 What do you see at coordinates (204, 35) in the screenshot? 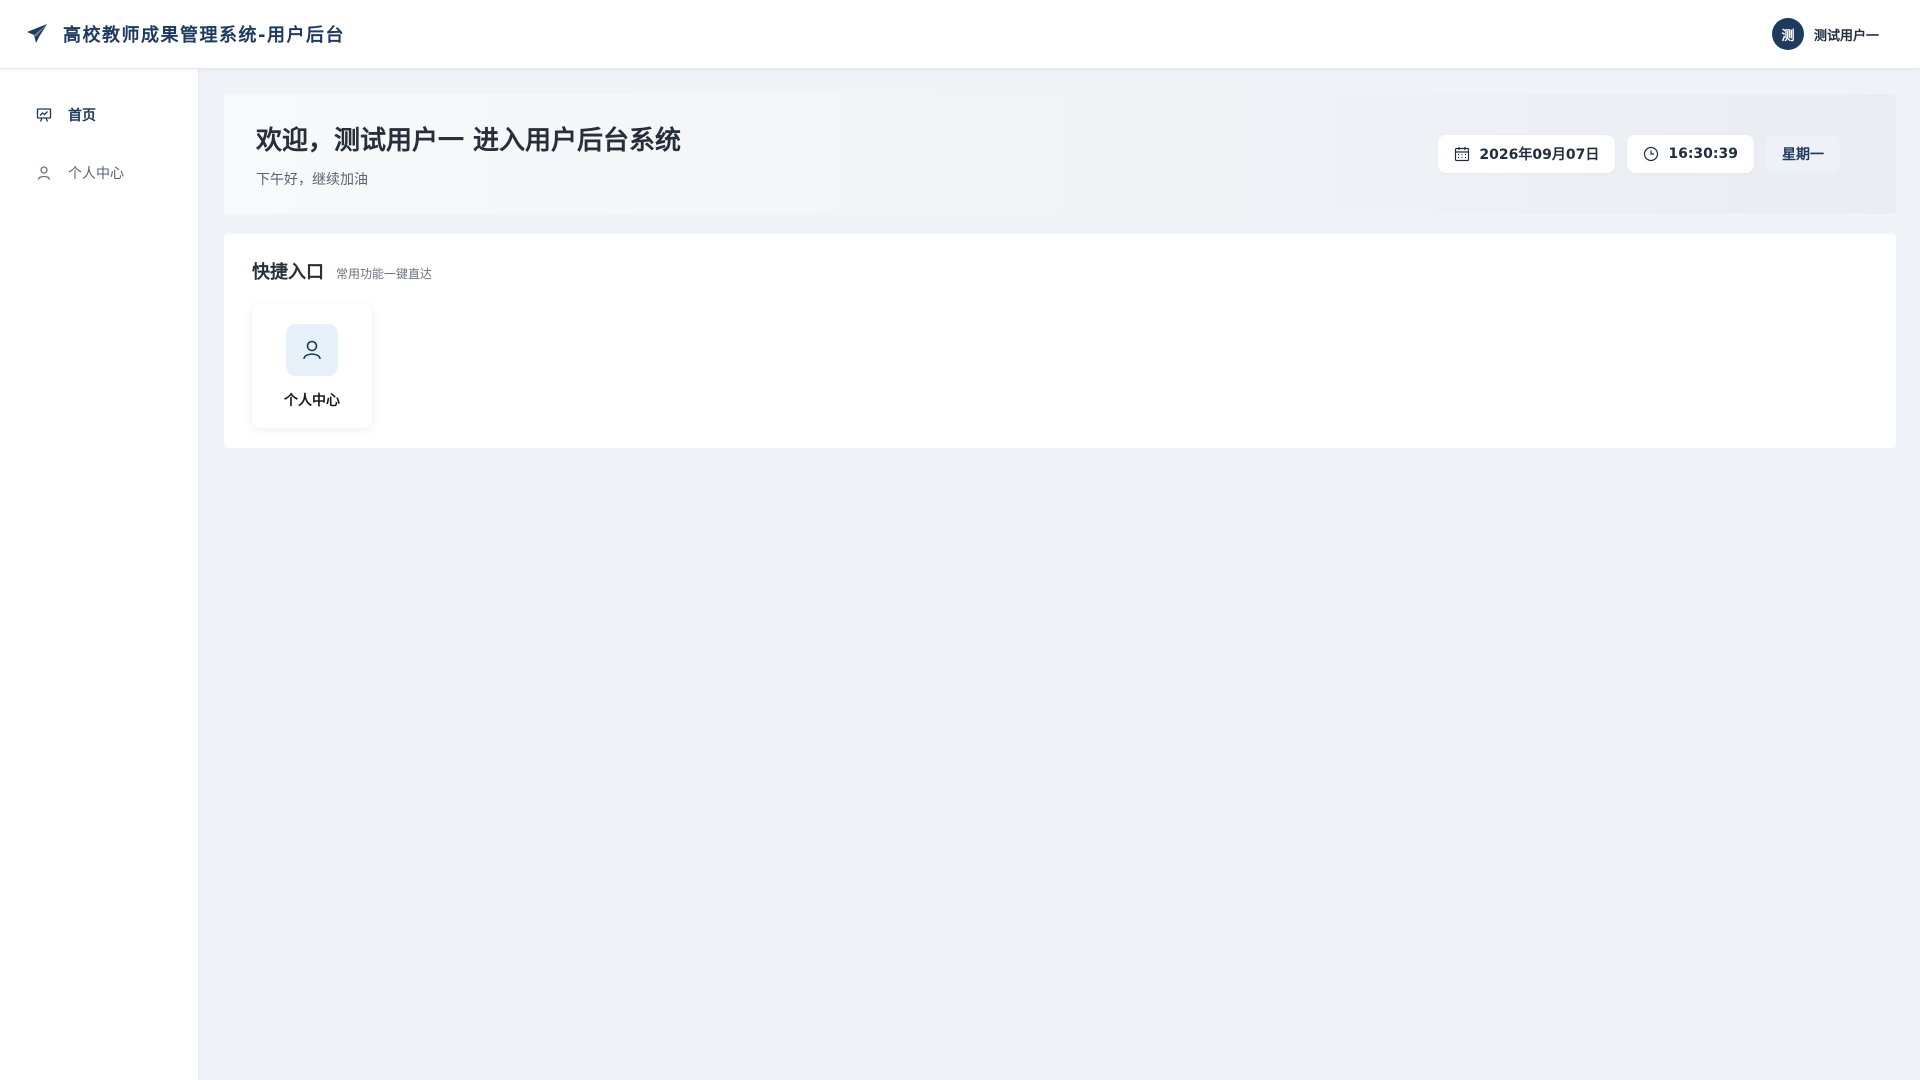
I see `app-title: 高校教师成果管理系统-用户后台` at bounding box center [204, 35].